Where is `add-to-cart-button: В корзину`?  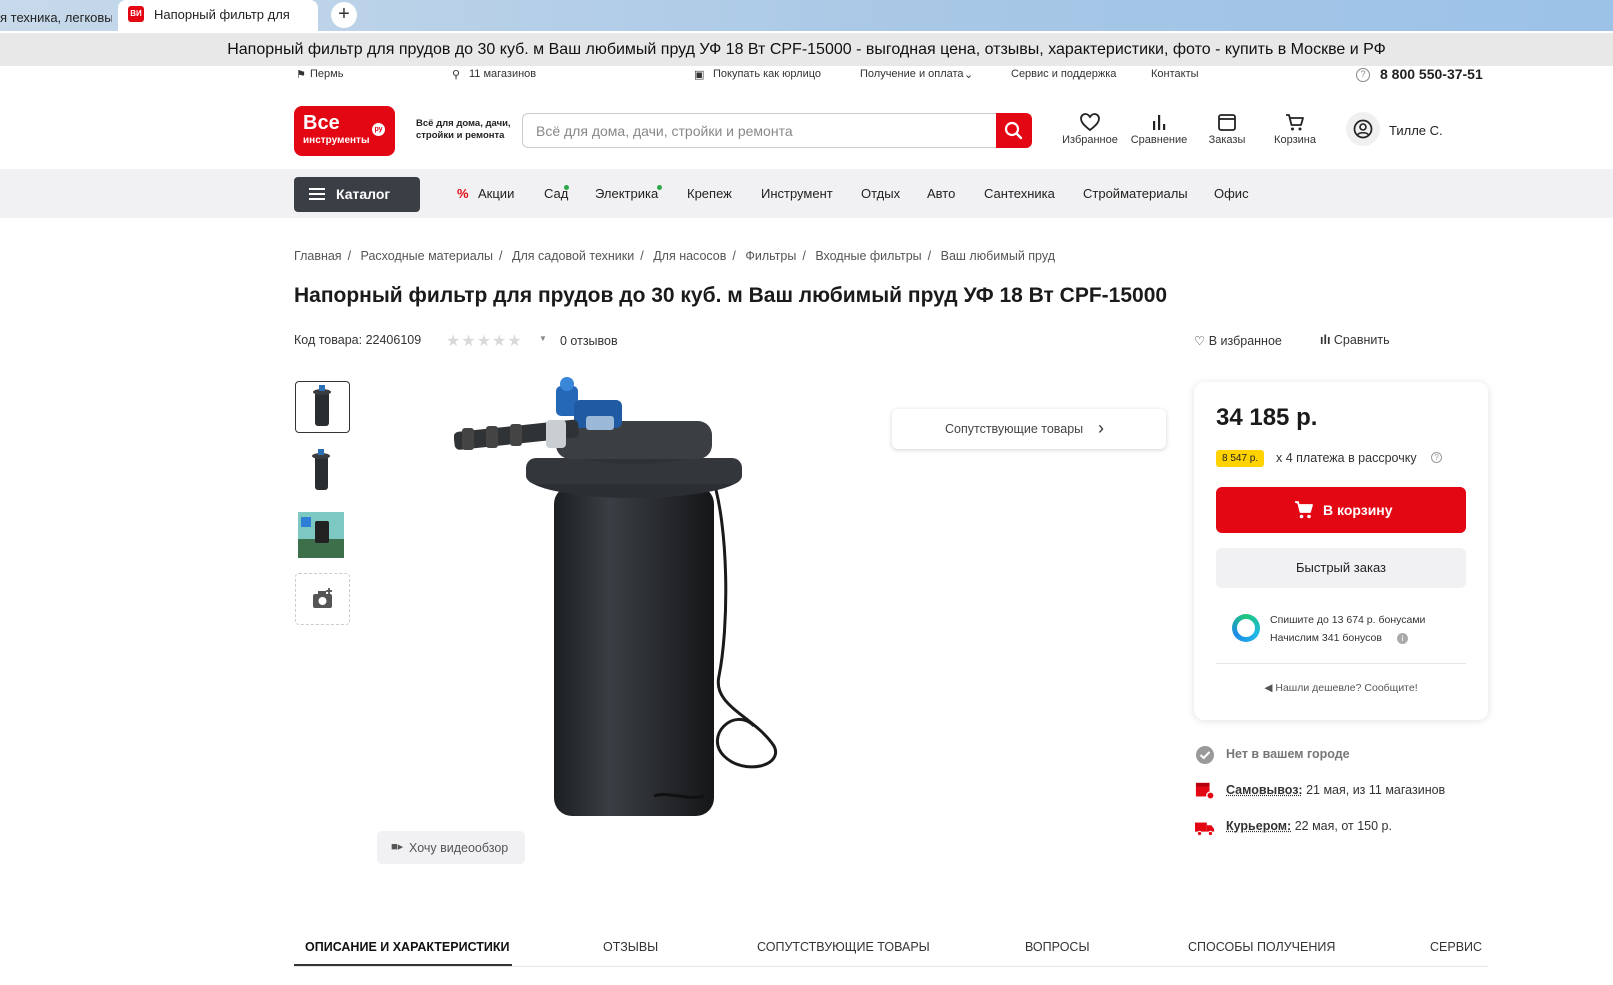
add-to-cart-button: В корзину is located at coordinates (1341, 510).